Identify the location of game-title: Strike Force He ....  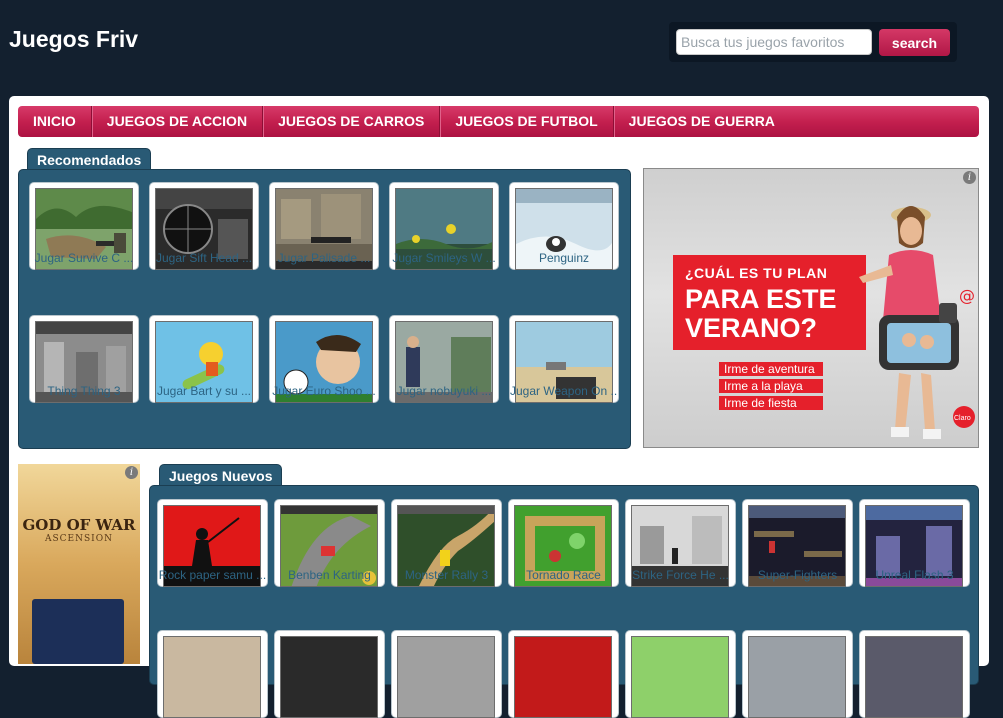
(680, 575).